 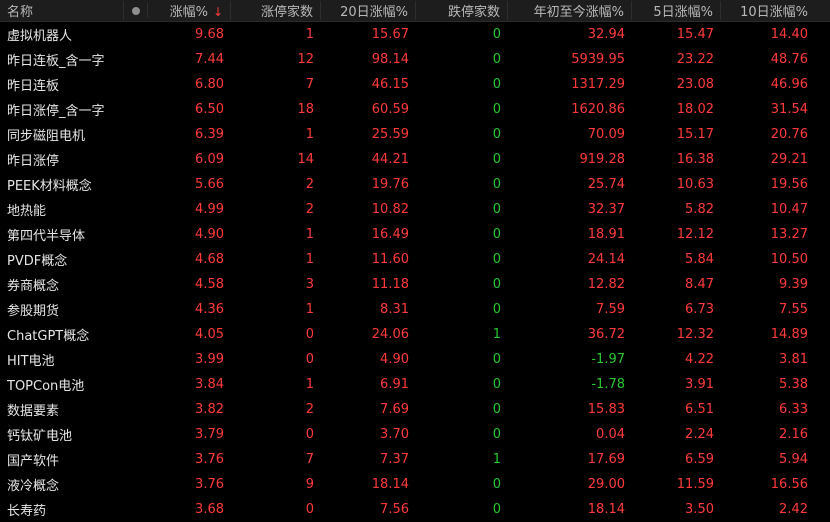 What do you see at coordinates (606, 209) in the screenshot?
I see `cell-ytd: 32.37` at bounding box center [606, 209].